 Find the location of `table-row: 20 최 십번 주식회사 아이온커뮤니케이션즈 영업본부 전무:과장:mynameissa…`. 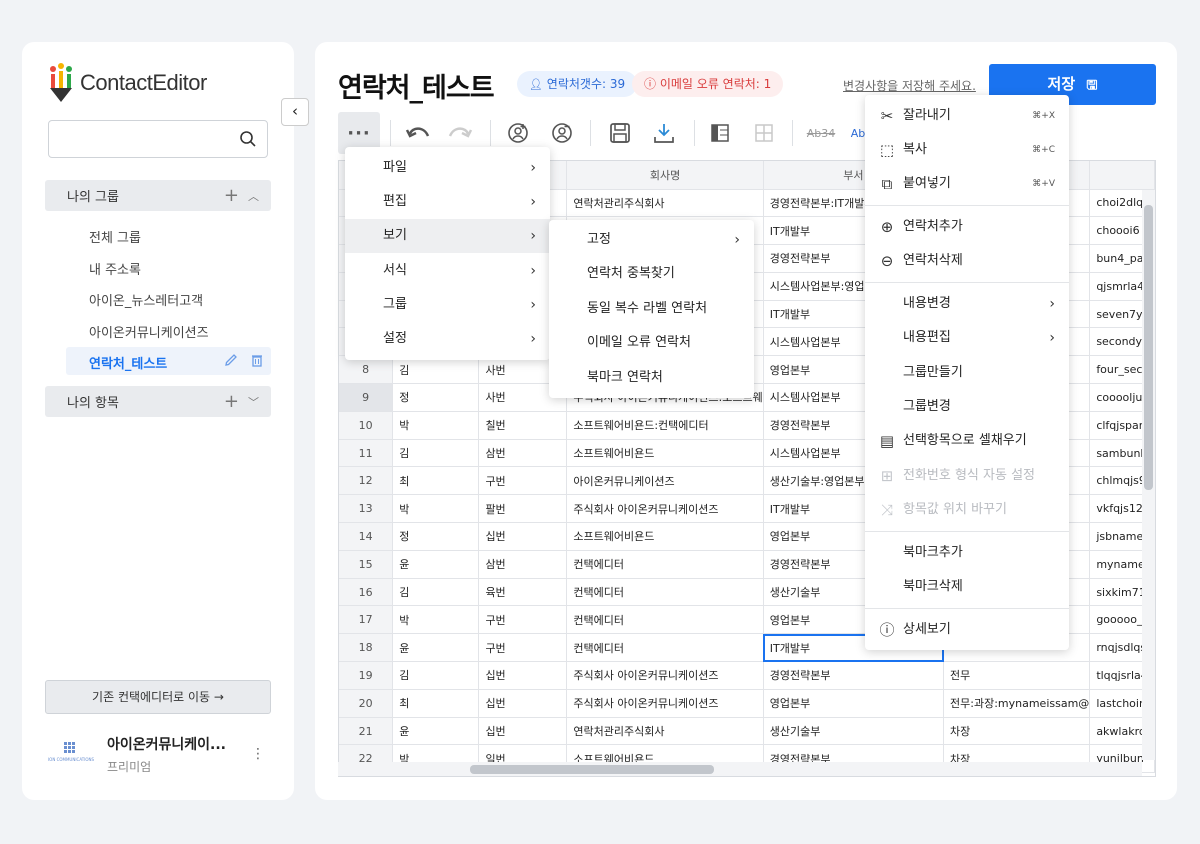

table-row: 20 최 십번 주식회사 아이온커뮤니케이션즈 영업본부 전무:과장:mynameissa… is located at coordinates (747, 703).